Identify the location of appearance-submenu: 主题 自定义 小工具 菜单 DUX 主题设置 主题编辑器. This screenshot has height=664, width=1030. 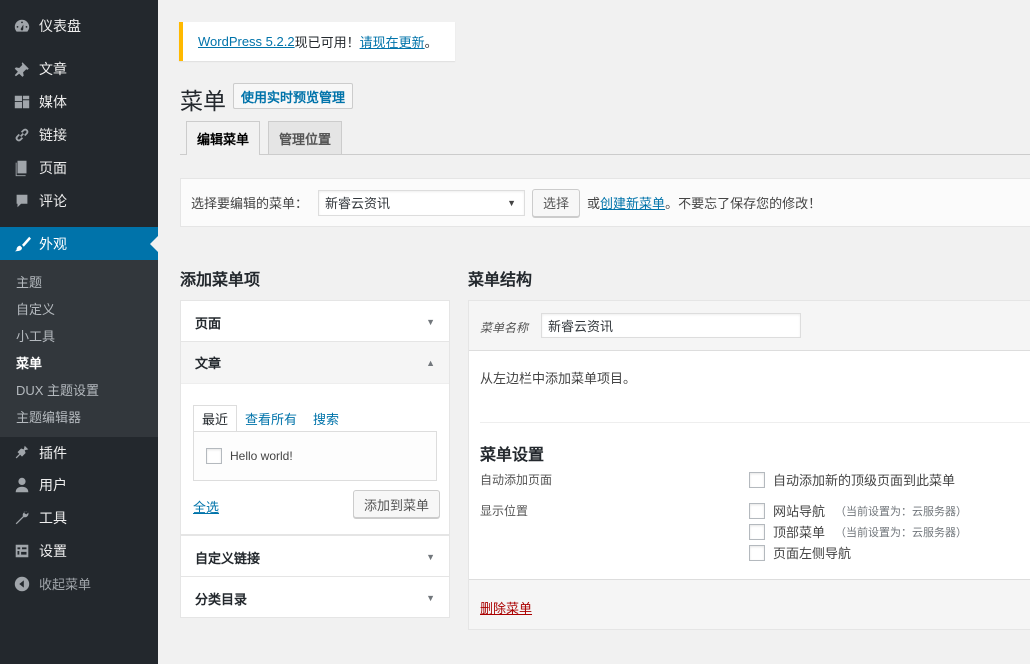
(79, 348).